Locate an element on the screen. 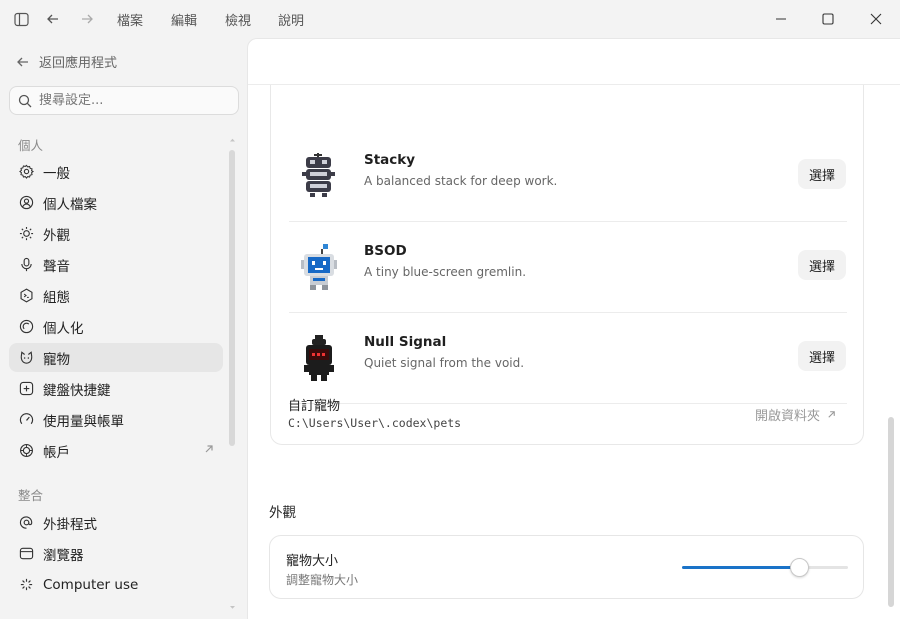  maximize-icon is located at coordinates (828, 19).